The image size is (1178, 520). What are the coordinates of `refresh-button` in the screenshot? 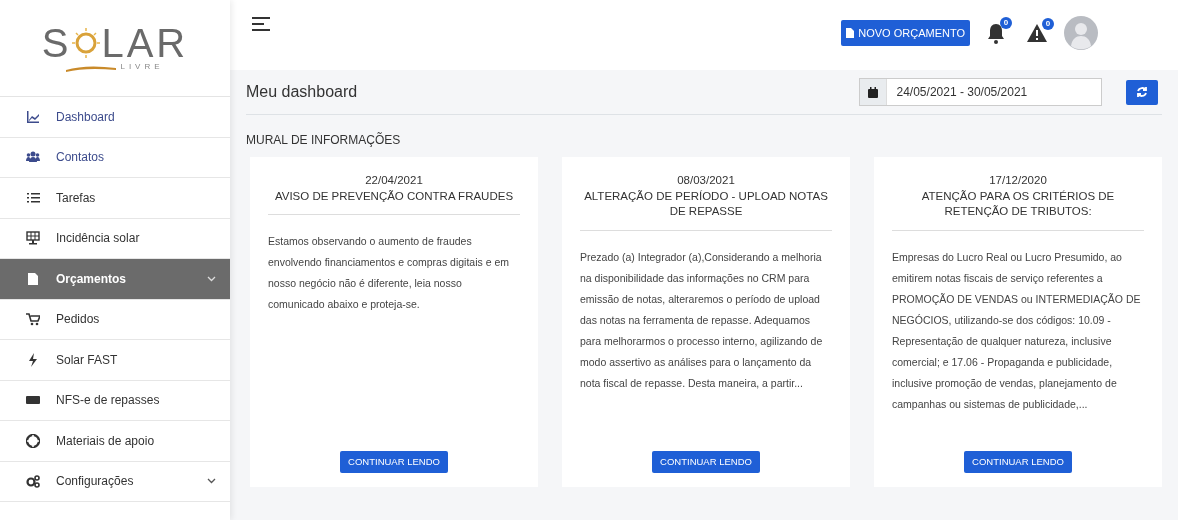 It's located at (1142, 92).